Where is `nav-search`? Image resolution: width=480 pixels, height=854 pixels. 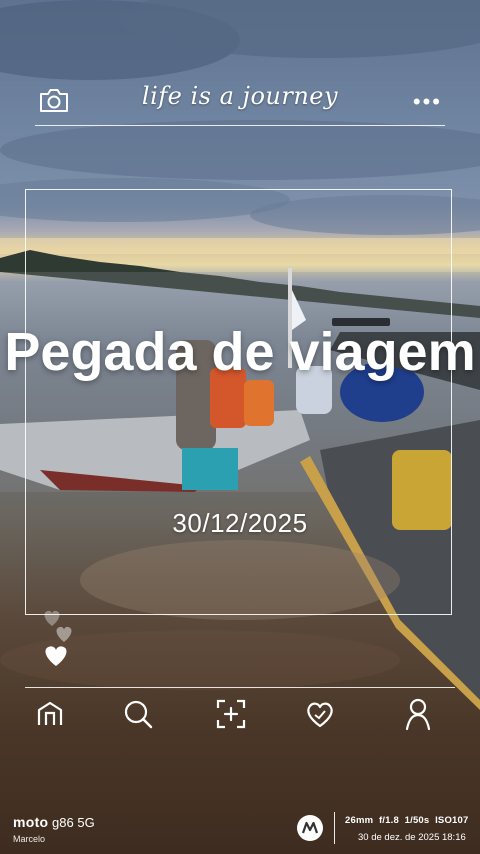 nav-search is located at coordinates (138, 714).